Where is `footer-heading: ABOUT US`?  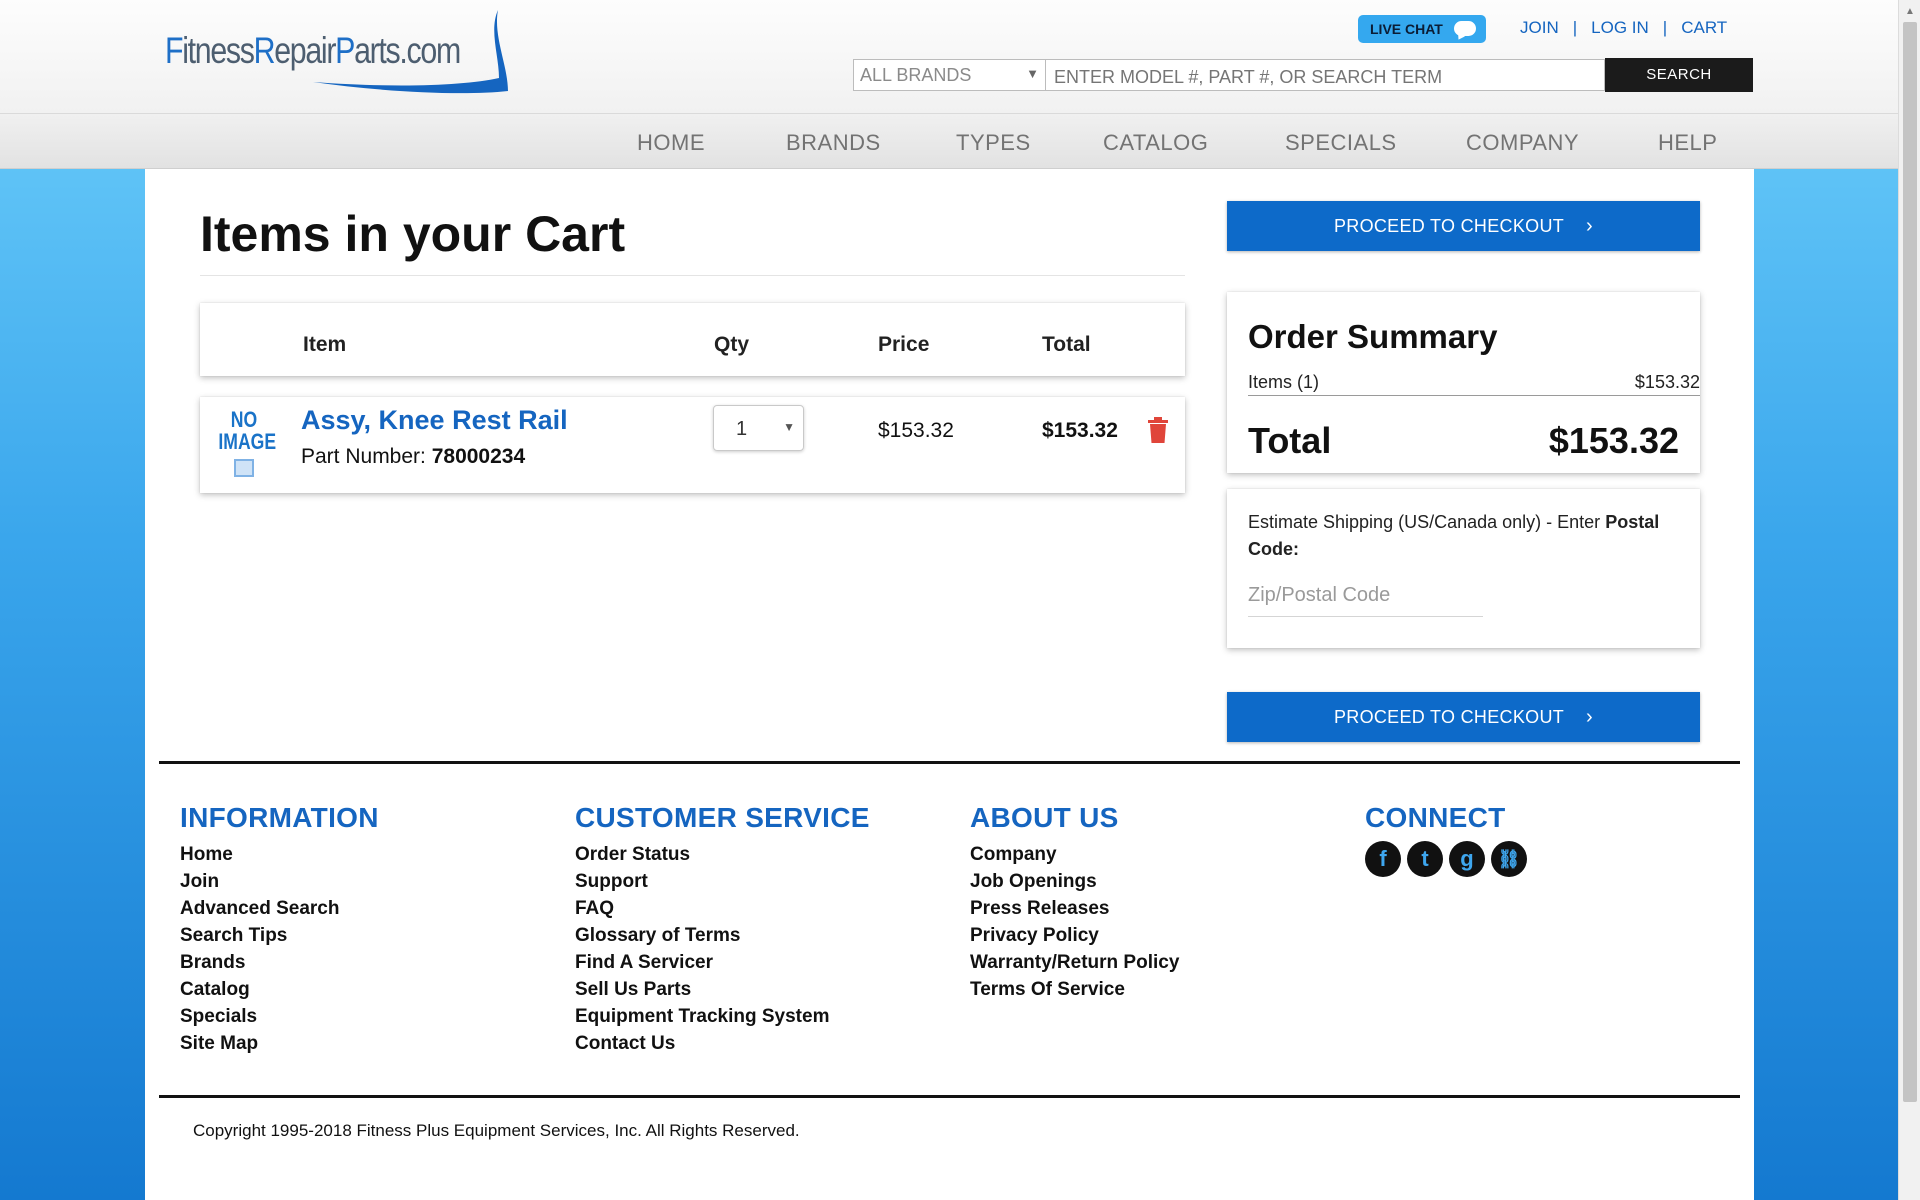 footer-heading: ABOUT US is located at coordinates (1044, 817).